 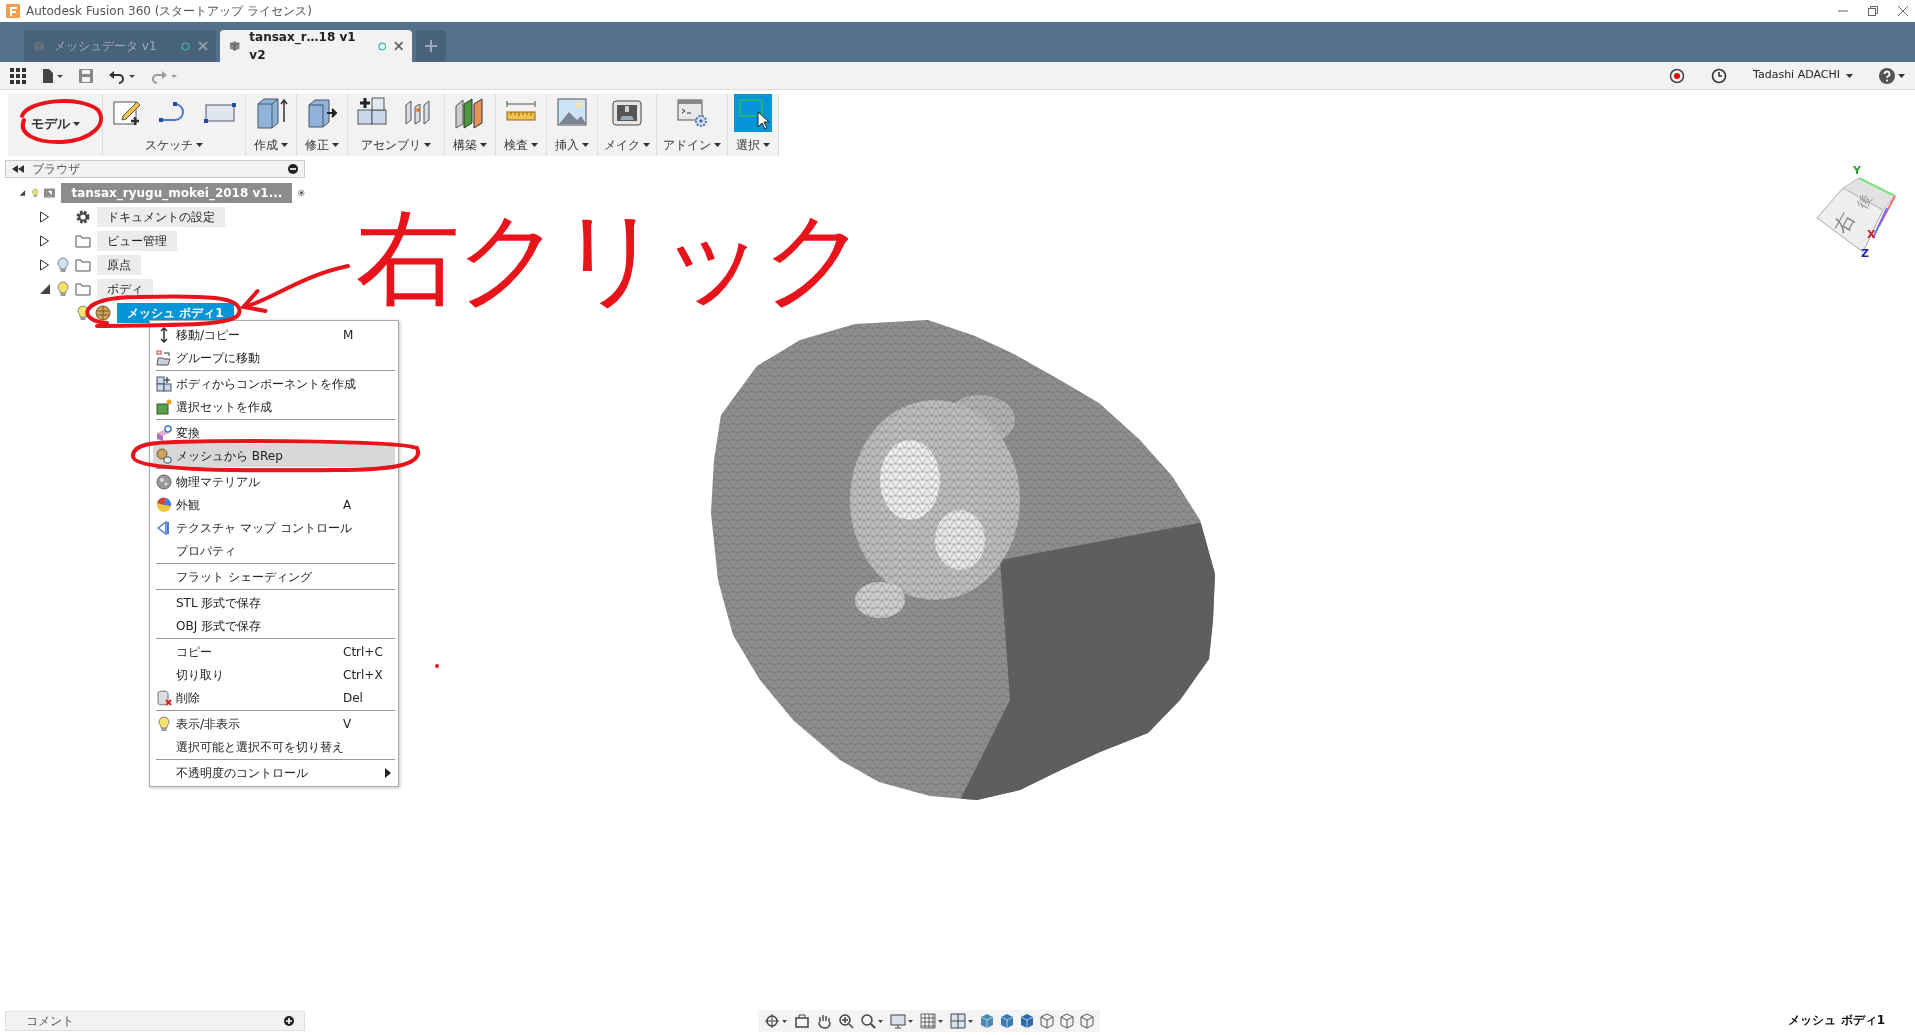 What do you see at coordinates (846, 1021) in the screenshot?
I see `zoom-icon` at bounding box center [846, 1021].